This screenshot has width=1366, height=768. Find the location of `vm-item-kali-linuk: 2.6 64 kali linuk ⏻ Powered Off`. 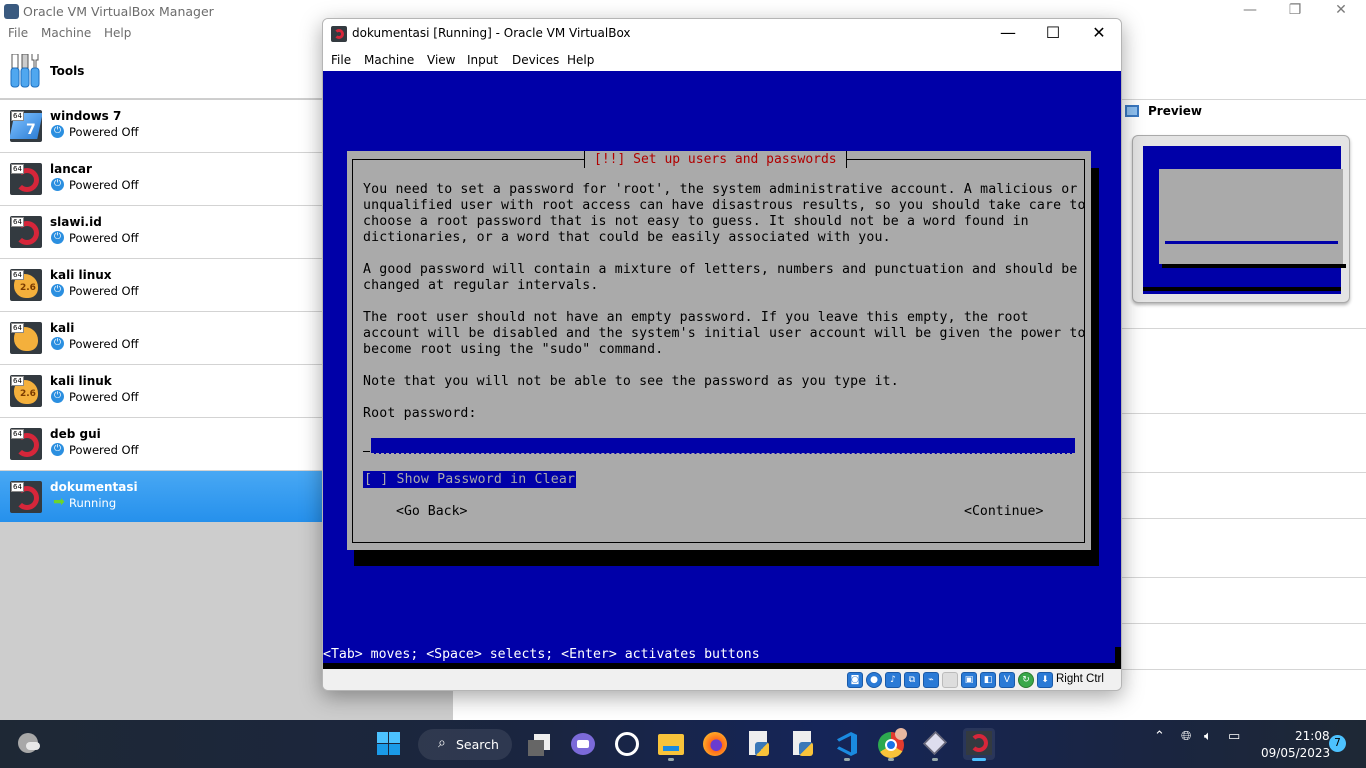

vm-item-kali-linuk: 2.6 64 kali linuk ⏻ Powered Off is located at coordinates (161, 391).